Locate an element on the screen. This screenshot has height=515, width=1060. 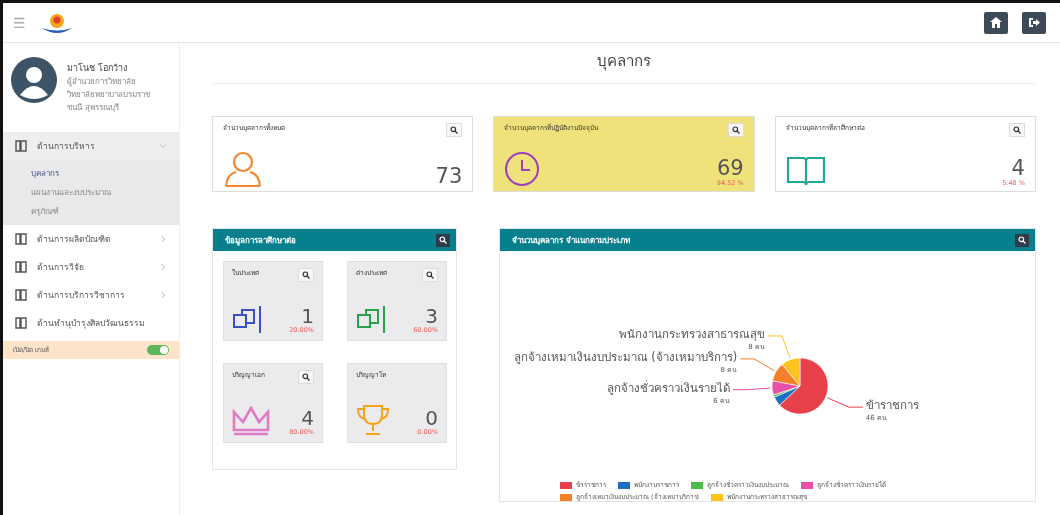
sidebar-item-label: ด้านการบริการวิชาการ is located at coordinates (81, 295).